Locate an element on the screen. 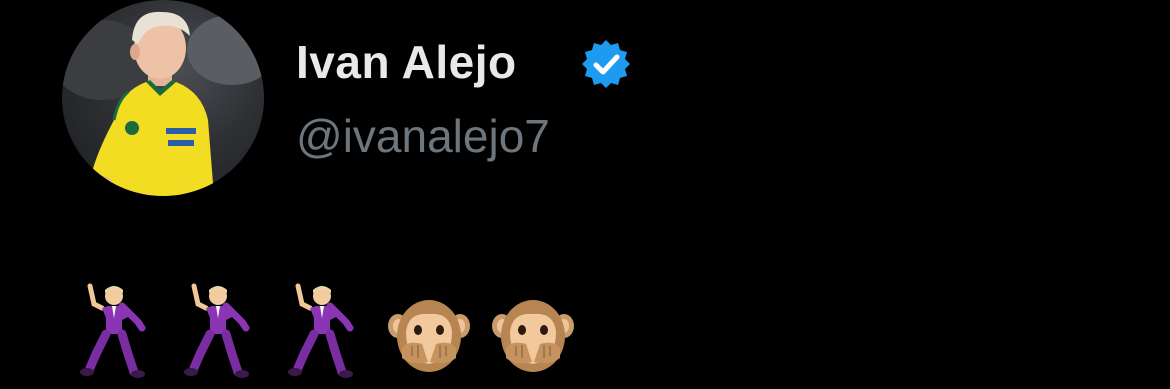 The height and width of the screenshot is (389, 1170). avatar-image is located at coordinates (163, 103).